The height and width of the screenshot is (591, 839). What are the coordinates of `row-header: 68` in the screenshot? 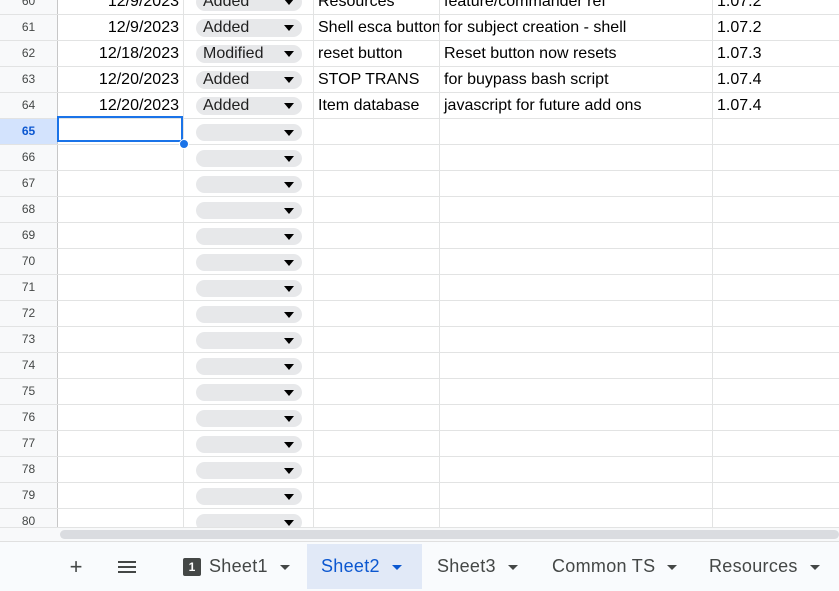 It's located at (29, 209).